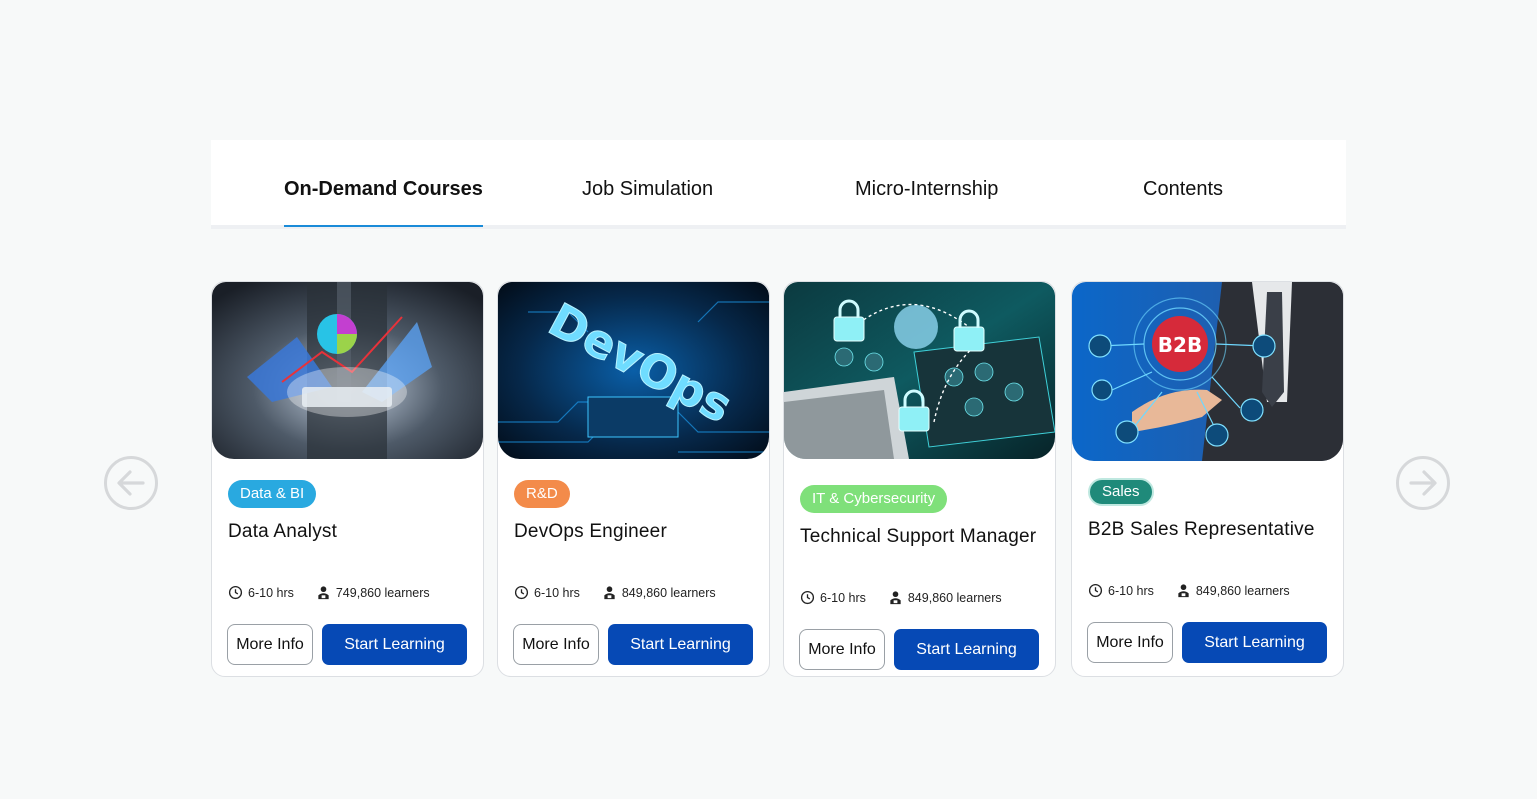 The height and width of the screenshot is (799, 1537). I want to click on carousel-prev-button, so click(131, 483).